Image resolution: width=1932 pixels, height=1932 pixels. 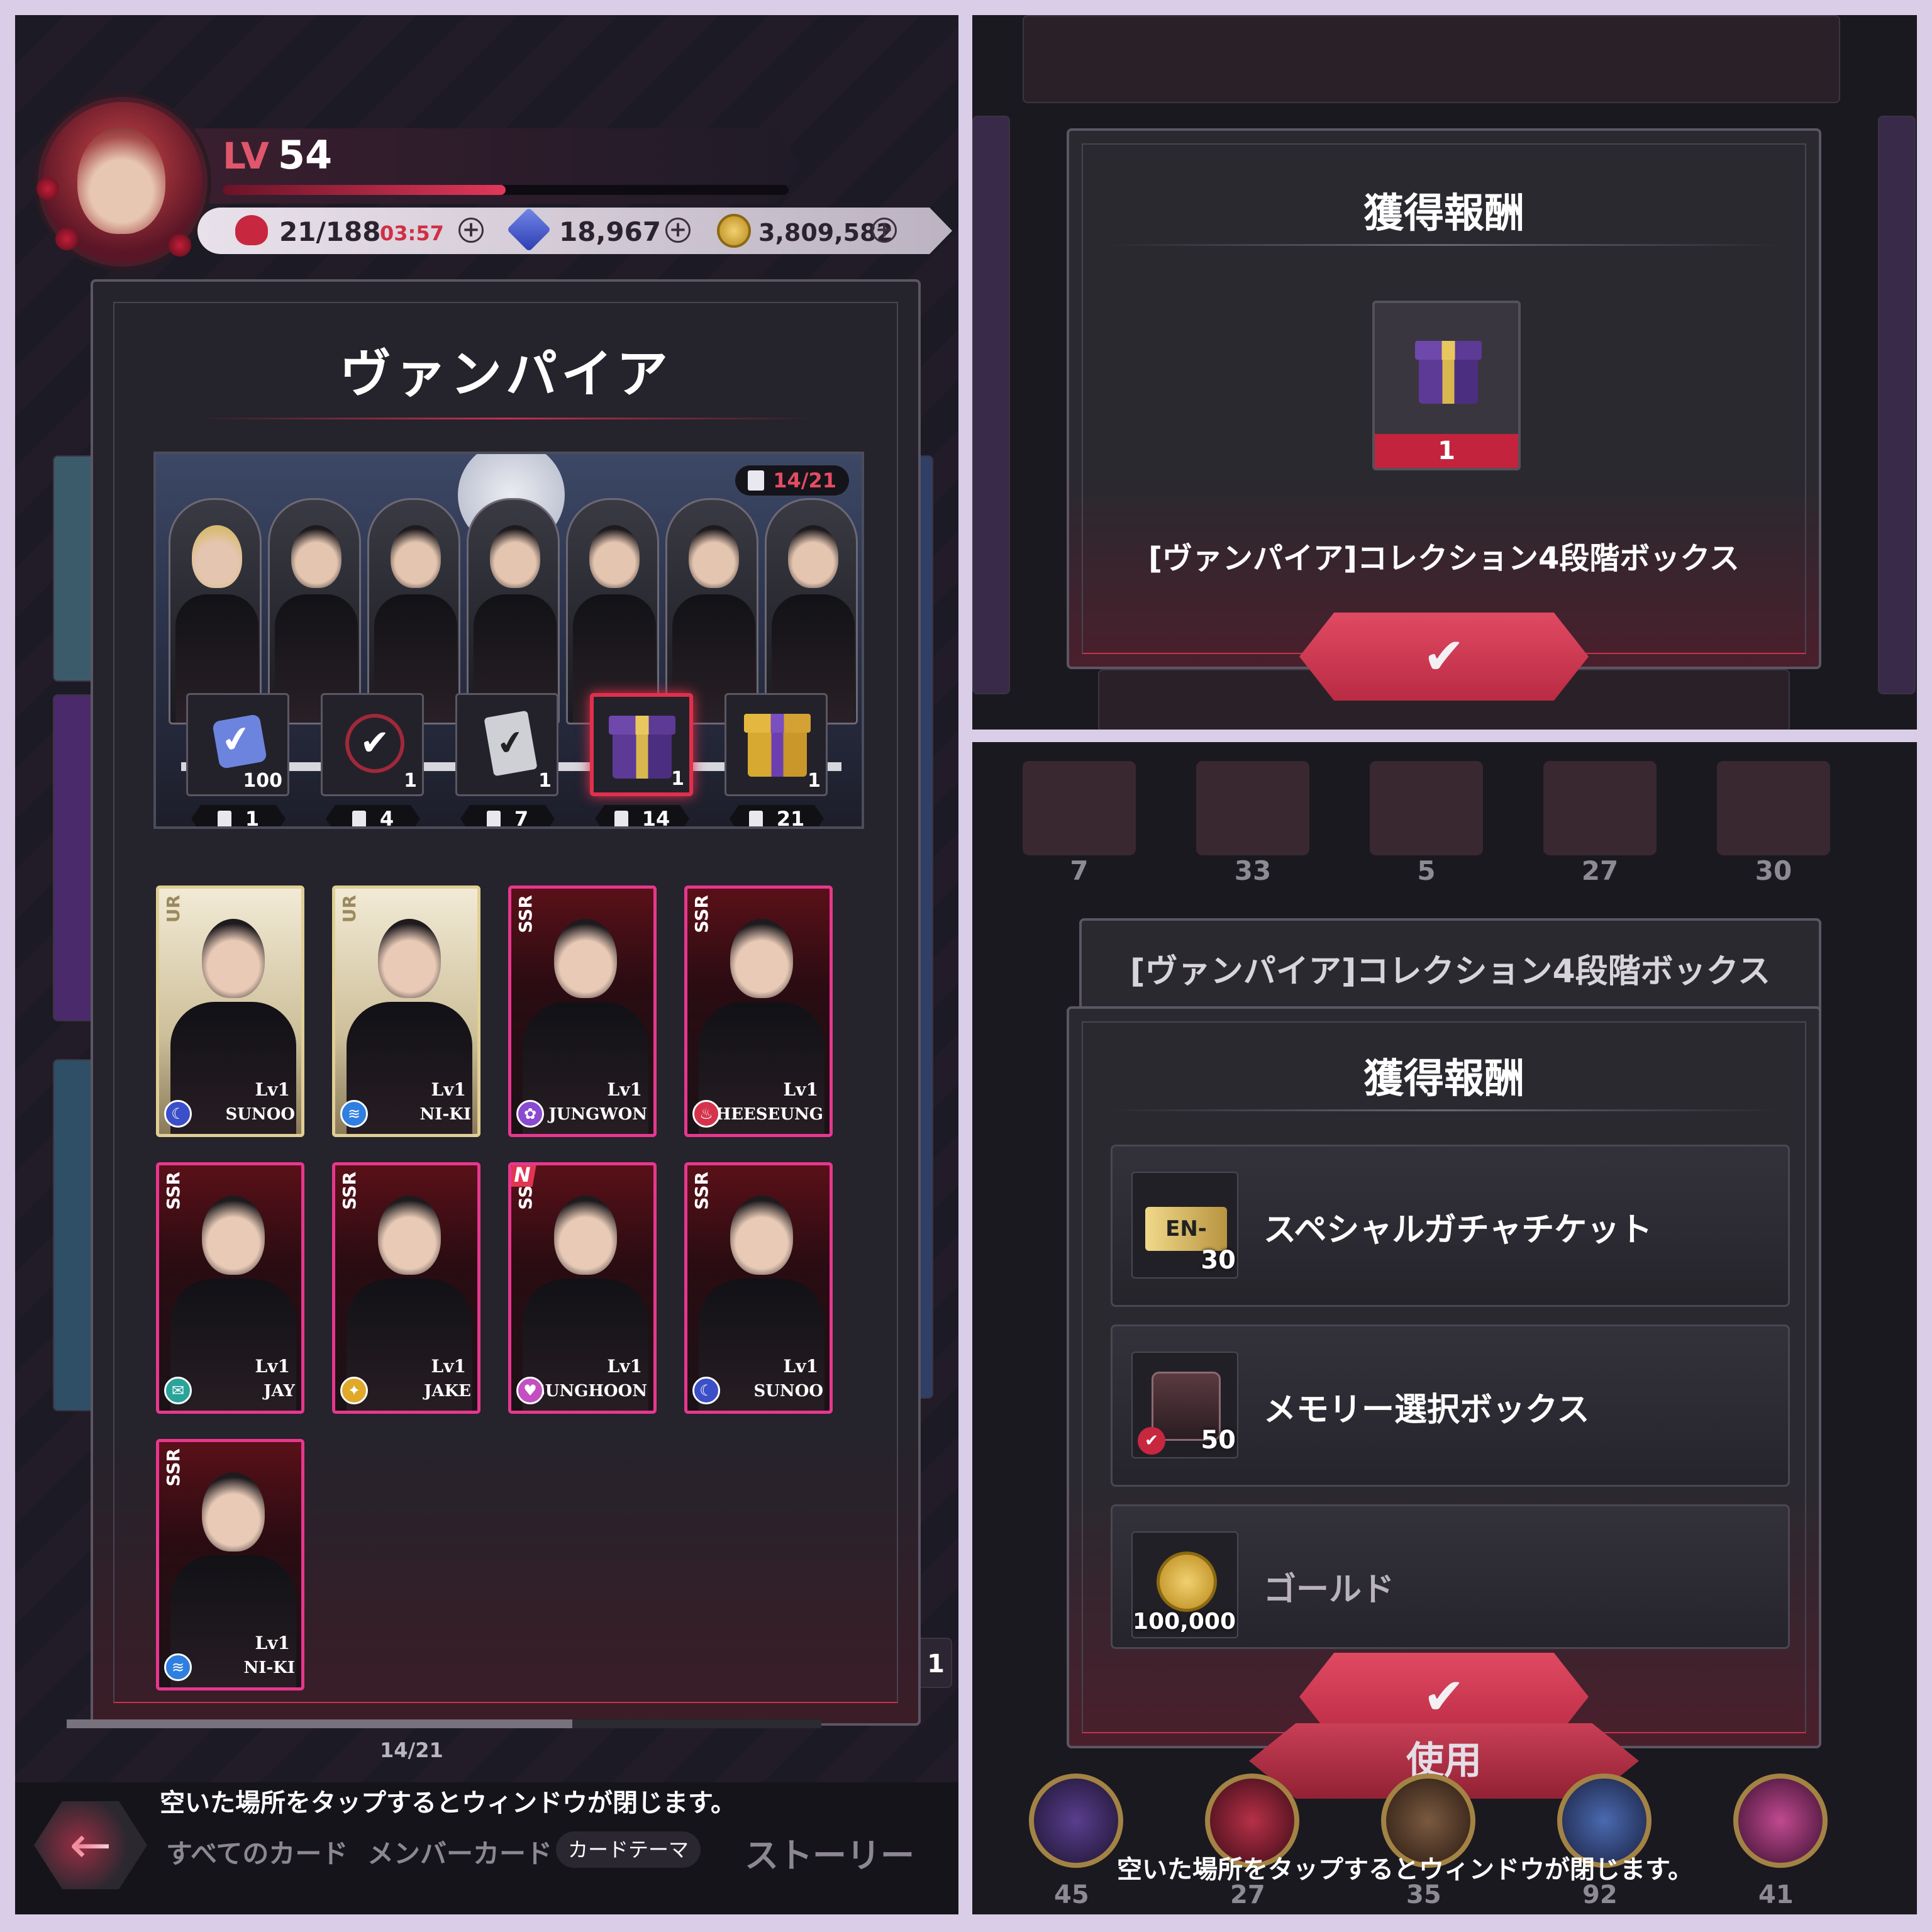 I want to click on add-gold-button: +, so click(x=884, y=230).